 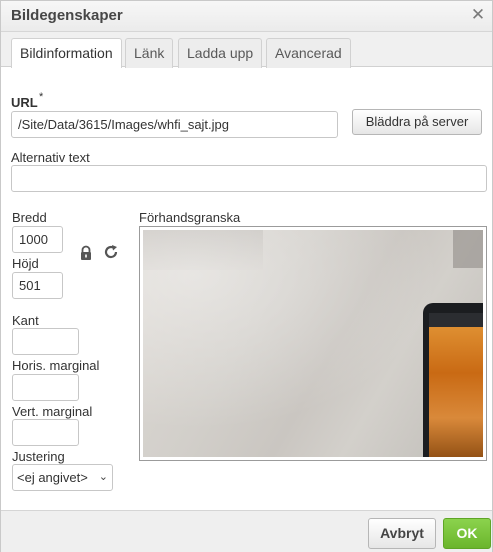 What do you see at coordinates (25, 320) in the screenshot?
I see `border-label: Kant` at bounding box center [25, 320].